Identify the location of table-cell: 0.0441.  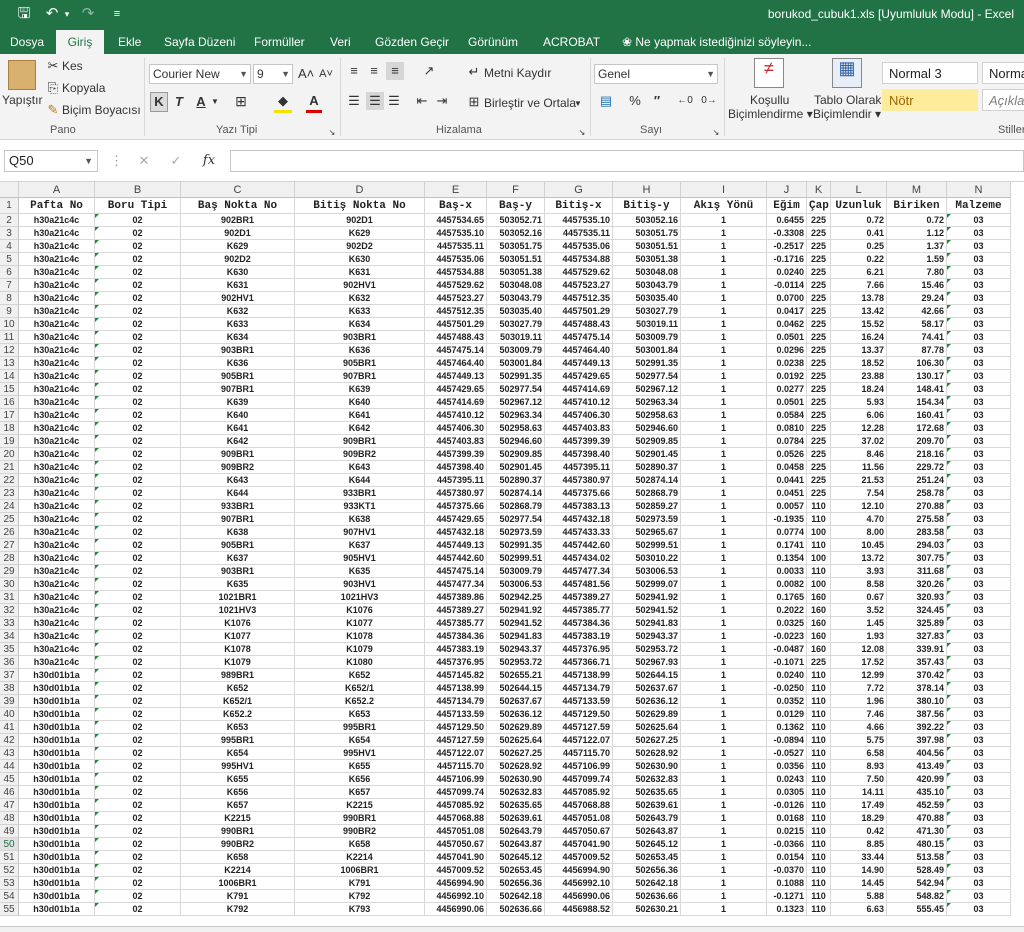
(787, 480).